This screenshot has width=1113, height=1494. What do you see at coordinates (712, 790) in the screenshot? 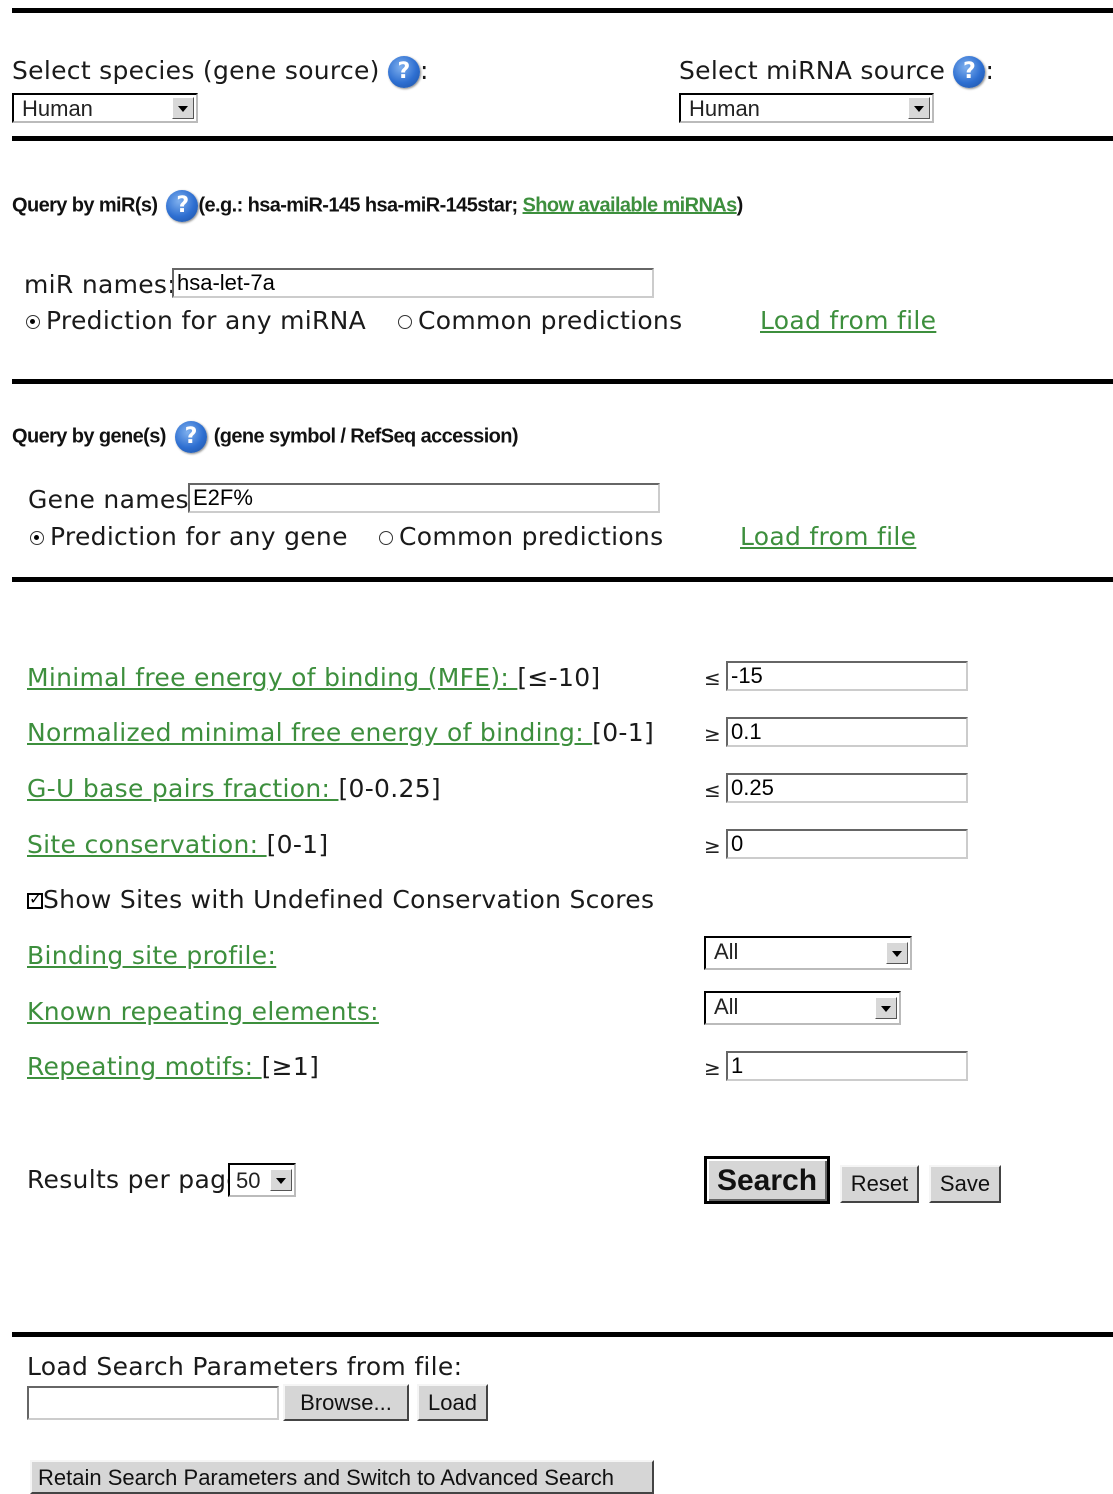
I see `gu-operator: ≤` at bounding box center [712, 790].